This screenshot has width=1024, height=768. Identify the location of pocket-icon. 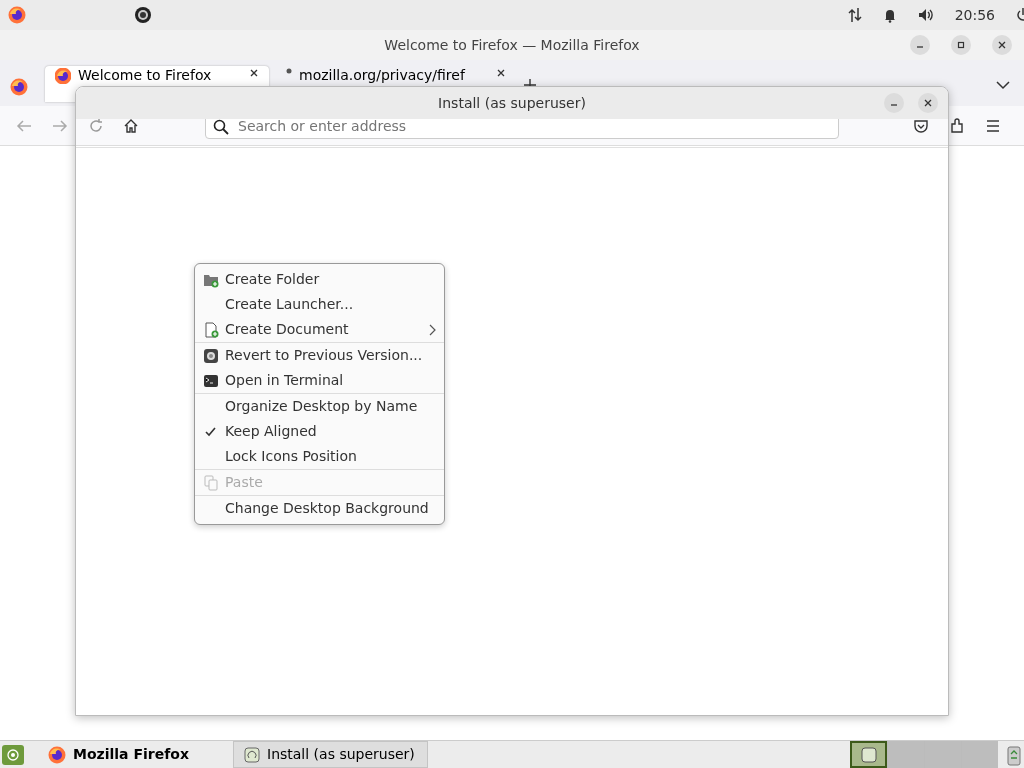
(921, 125).